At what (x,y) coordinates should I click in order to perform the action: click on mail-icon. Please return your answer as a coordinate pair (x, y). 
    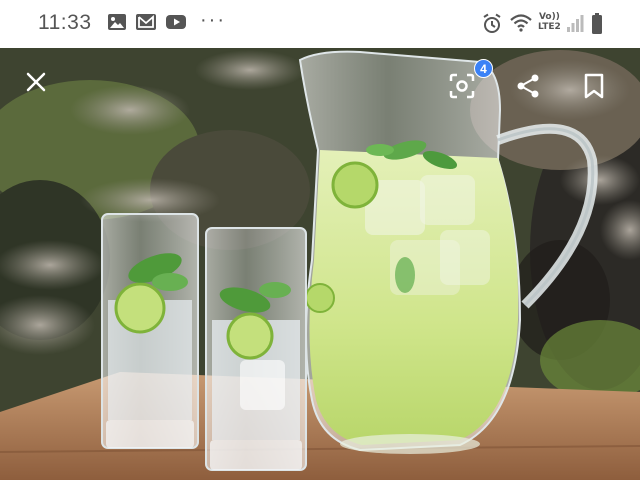
    Looking at the image, I should click on (146, 22).